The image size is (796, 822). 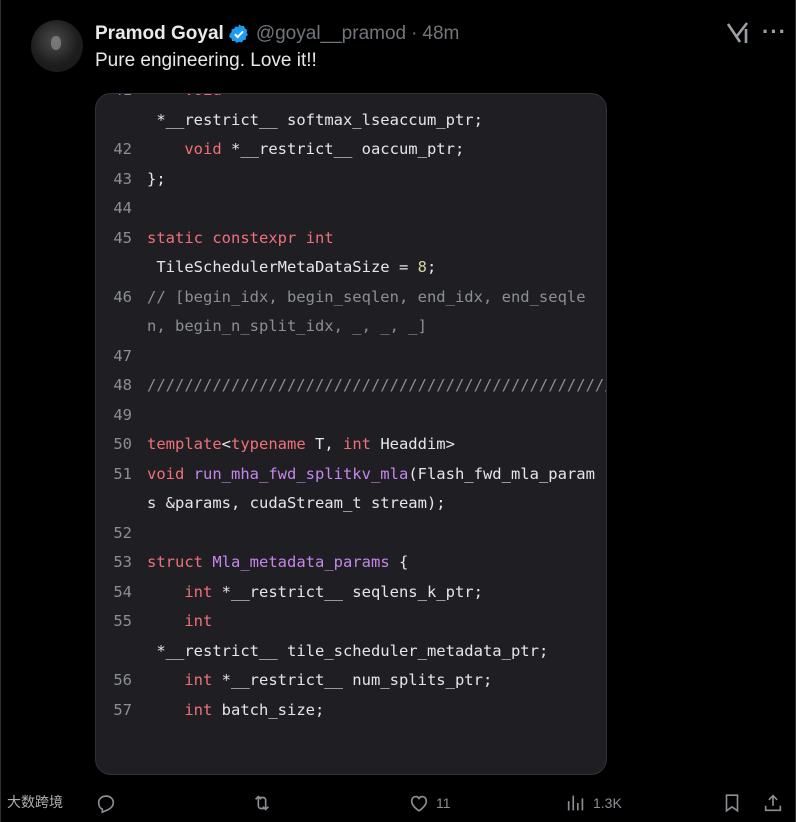 I want to click on grok-icon, so click(x=738, y=33).